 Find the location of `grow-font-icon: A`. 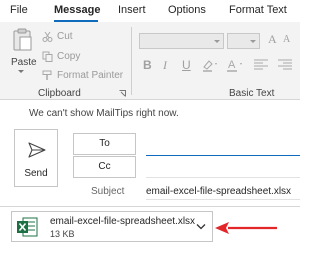

grow-font-icon: A is located at coordinates (272, 39).